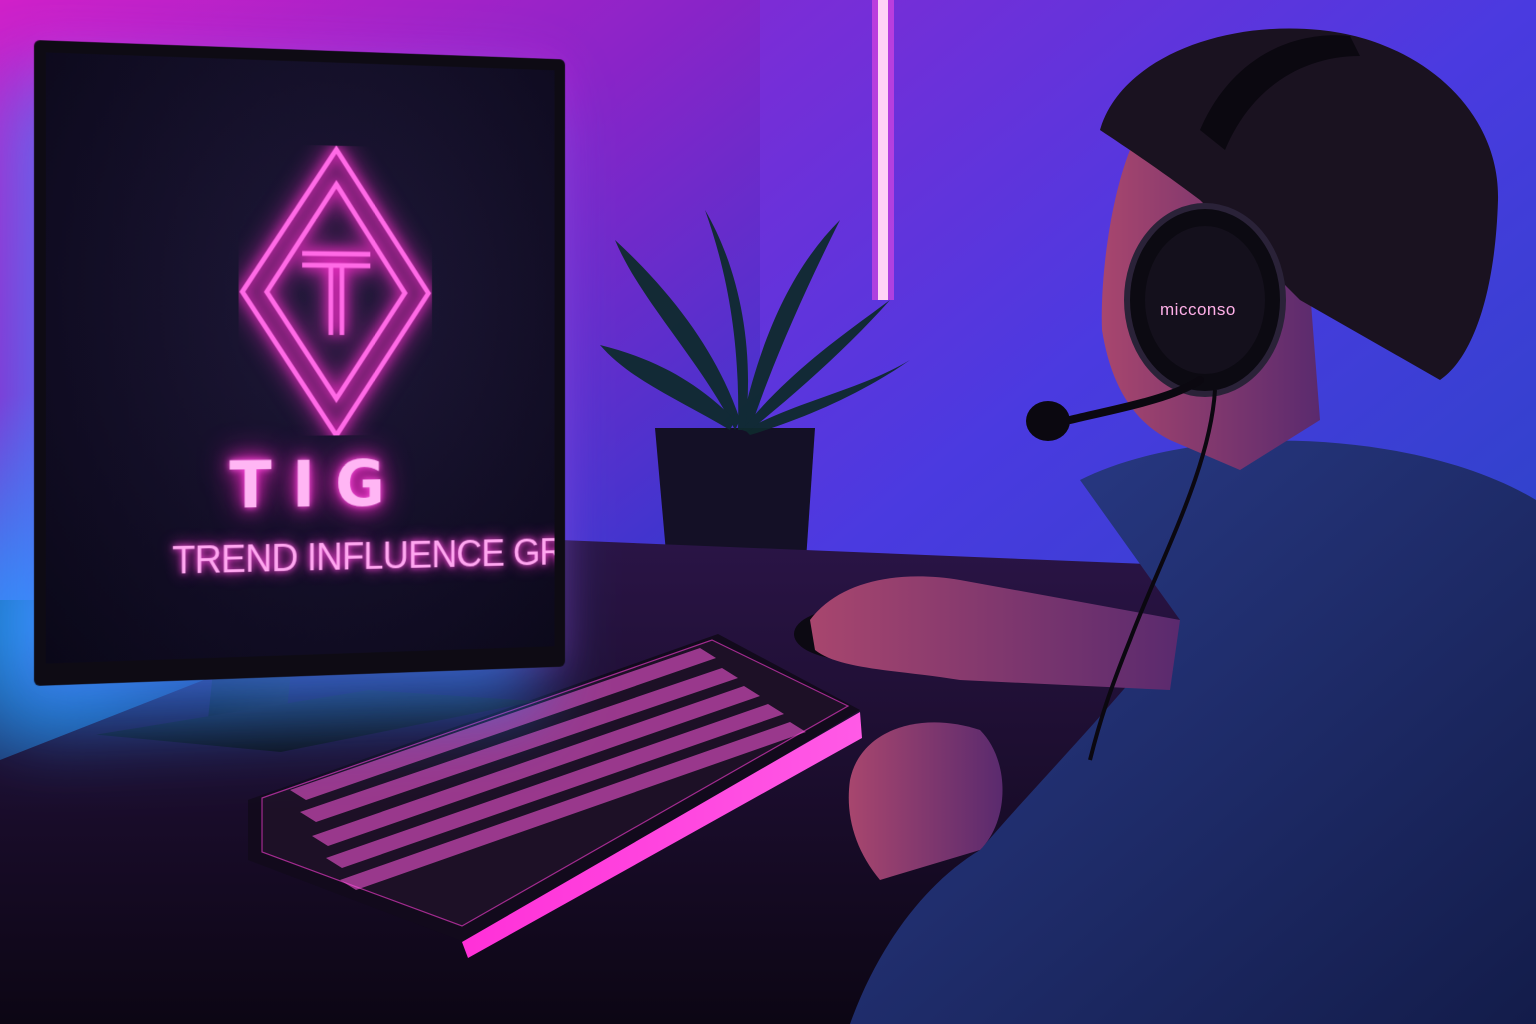 This screenshot has height=1024, width=1536. I want to click on tig-diamond-logo-icon, so click(335, 289).